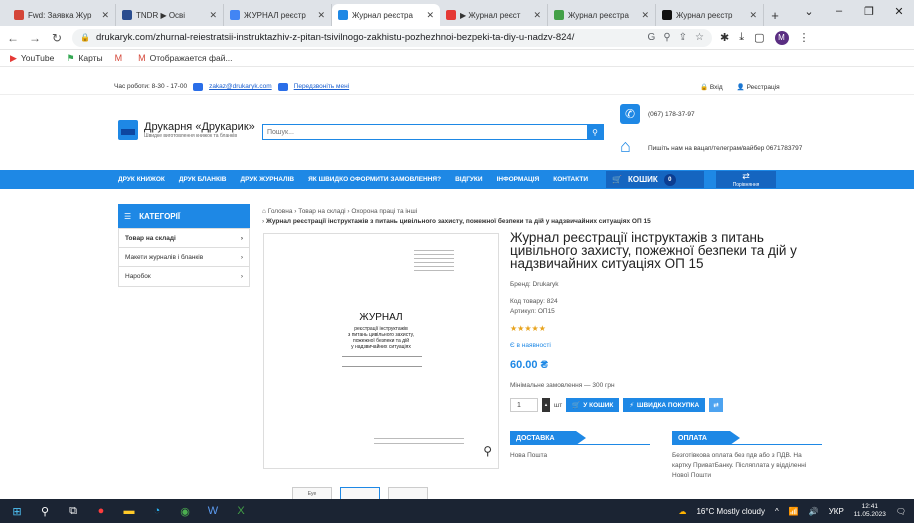  What do you see at coordinates (32, 58) in the screenshot?
I see `bookmark-item: ▶ YouTube` at bounding box center [32, 58].